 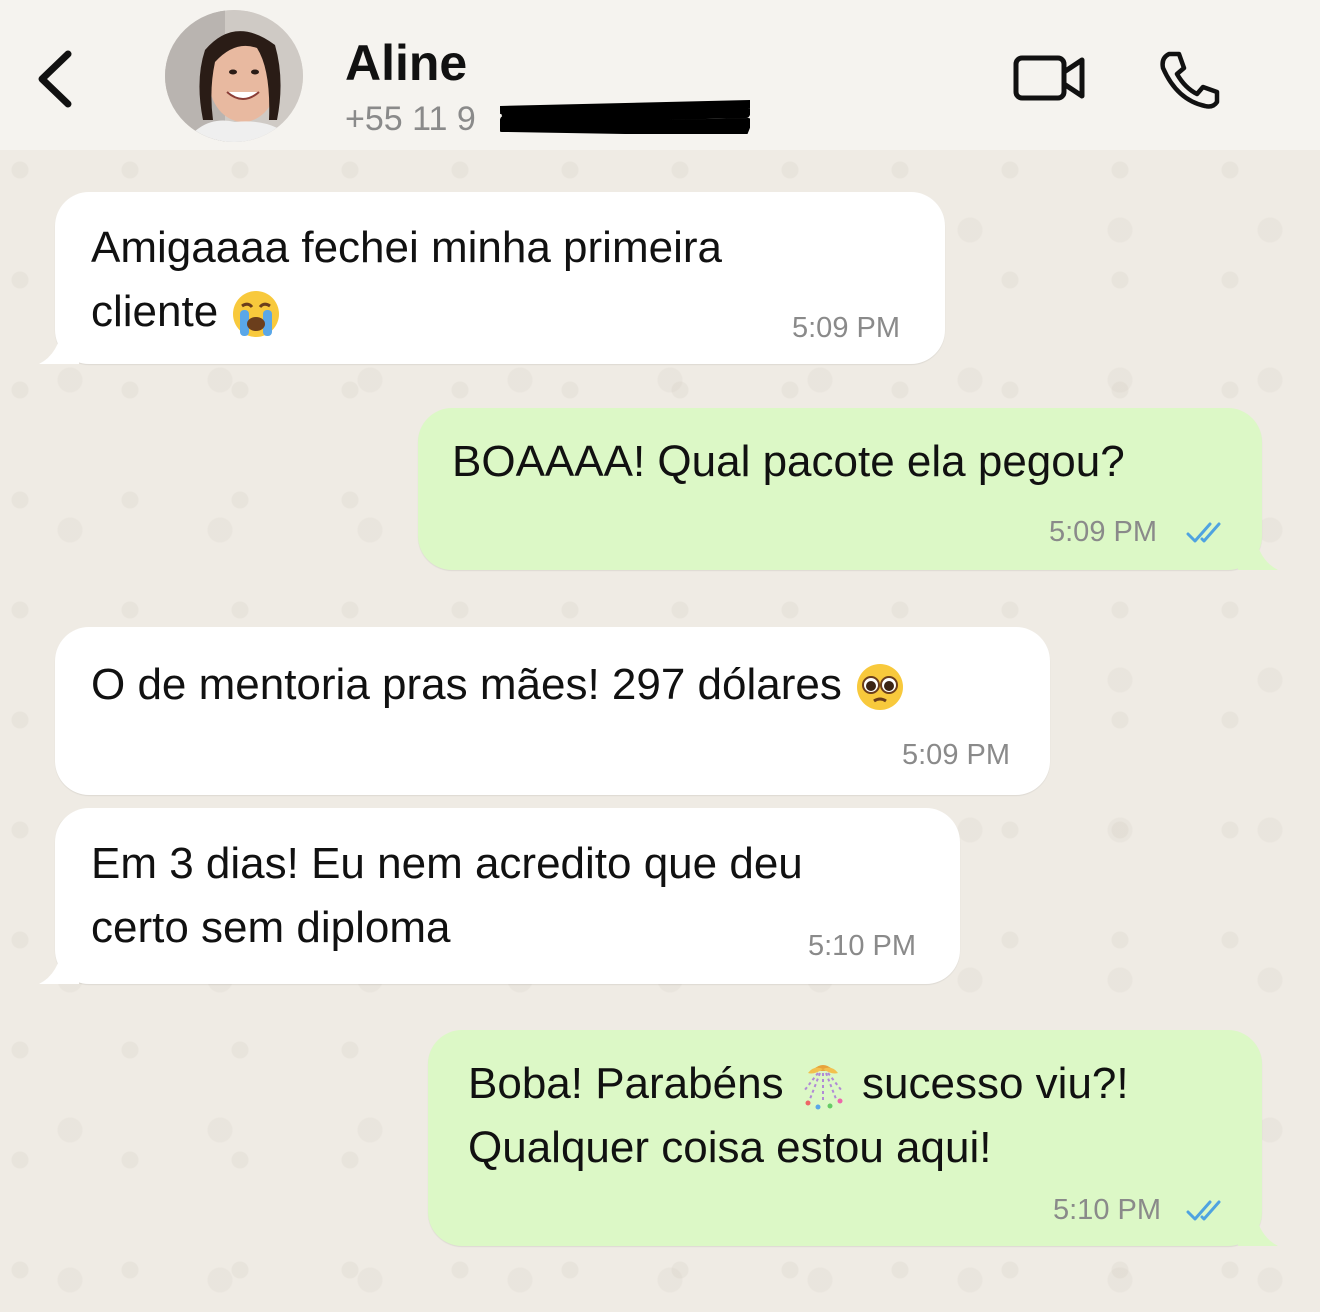 What do you see at coordinates (256, 314) in the screenshot?
I see `loudly-crying-face-emoji` at bounding box center [256, 314].